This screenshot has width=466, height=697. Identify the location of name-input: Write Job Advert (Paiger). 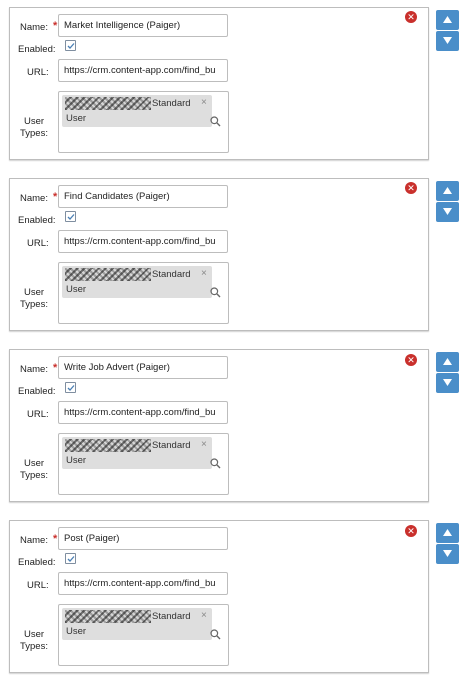
(143, 367).